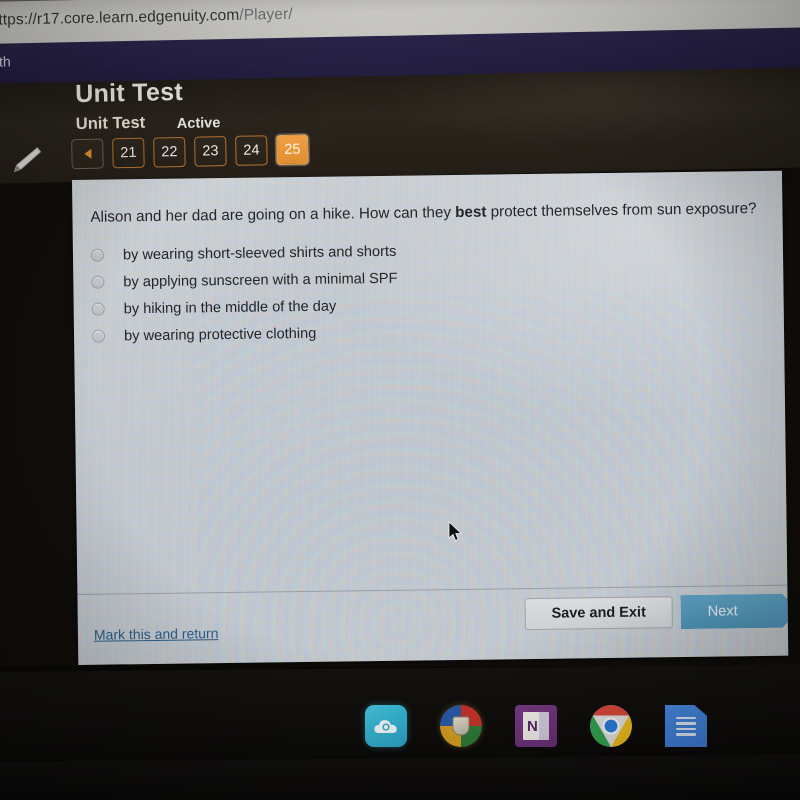  What do you see at coordinates (251, 150) in the screenshot?
I see `question-button-24: 24` at bounding box center [251, 150].